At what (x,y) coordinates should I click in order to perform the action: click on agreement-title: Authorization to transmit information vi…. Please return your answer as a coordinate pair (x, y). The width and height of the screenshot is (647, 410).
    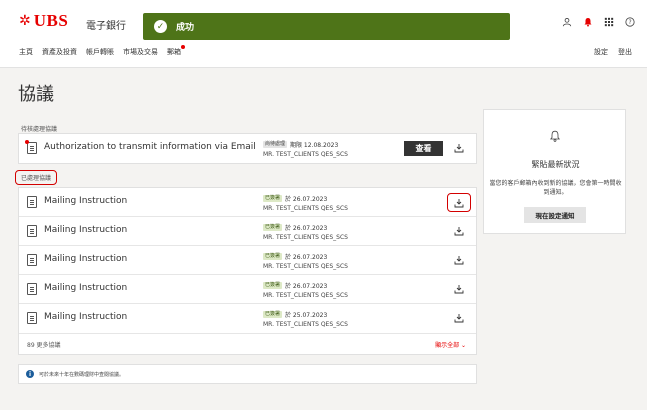
    Looking at the image, I should click on (150, 147).